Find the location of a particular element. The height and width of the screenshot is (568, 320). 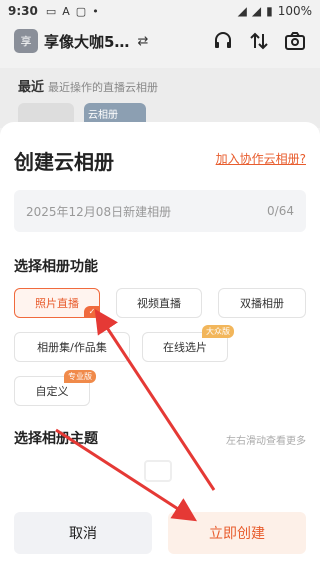

function-label: 相册集/作品集 is located at coordinates (72, 347).